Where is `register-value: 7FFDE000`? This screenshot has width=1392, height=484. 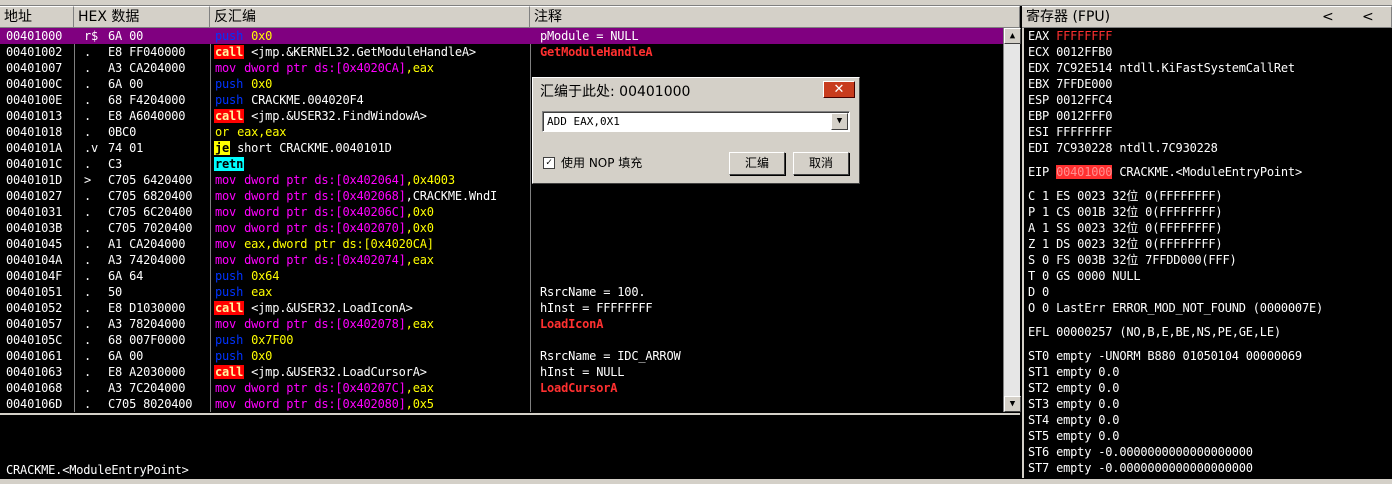
register-value: 7FFDE000 is located at coordinates (1084, 84).